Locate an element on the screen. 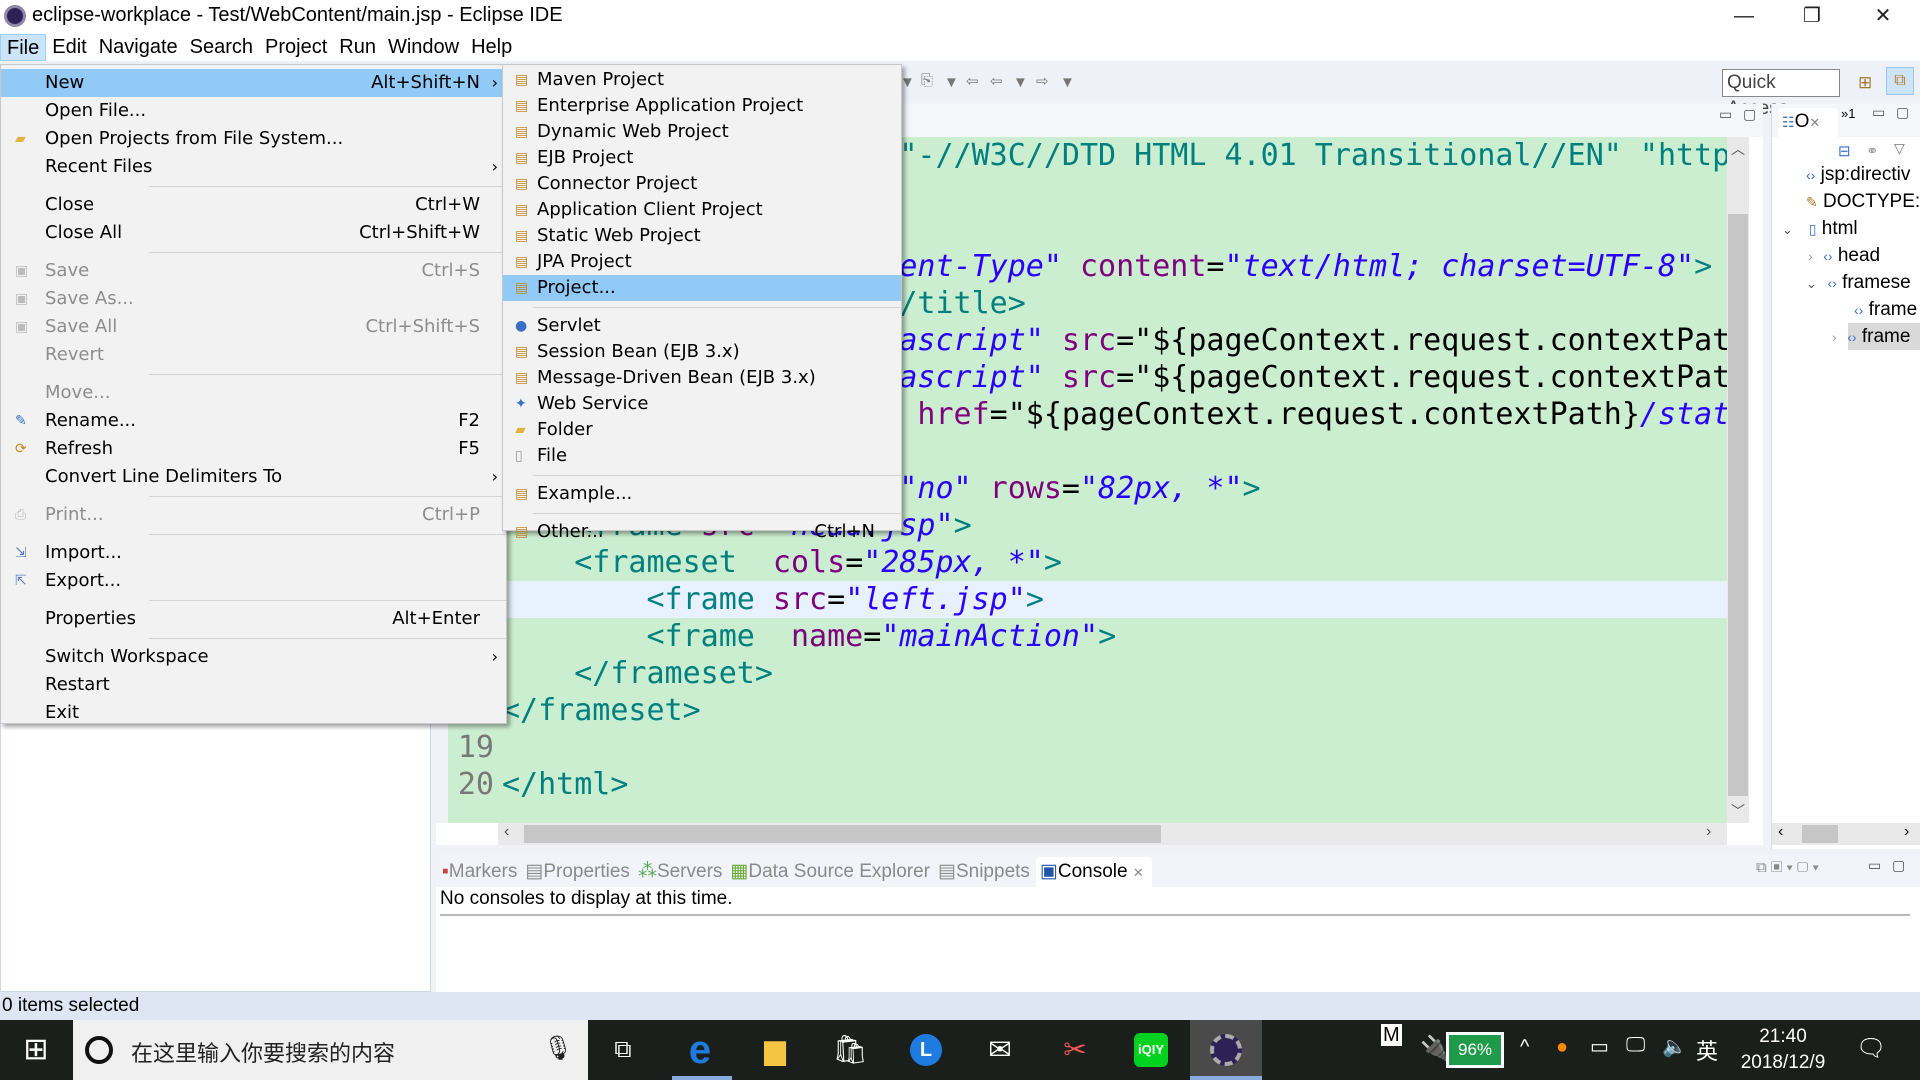 Image resolution: width=1920 pixels, height=1080 pixels. last-edit-icon: ⇦ is located at coordinates (972, 81).